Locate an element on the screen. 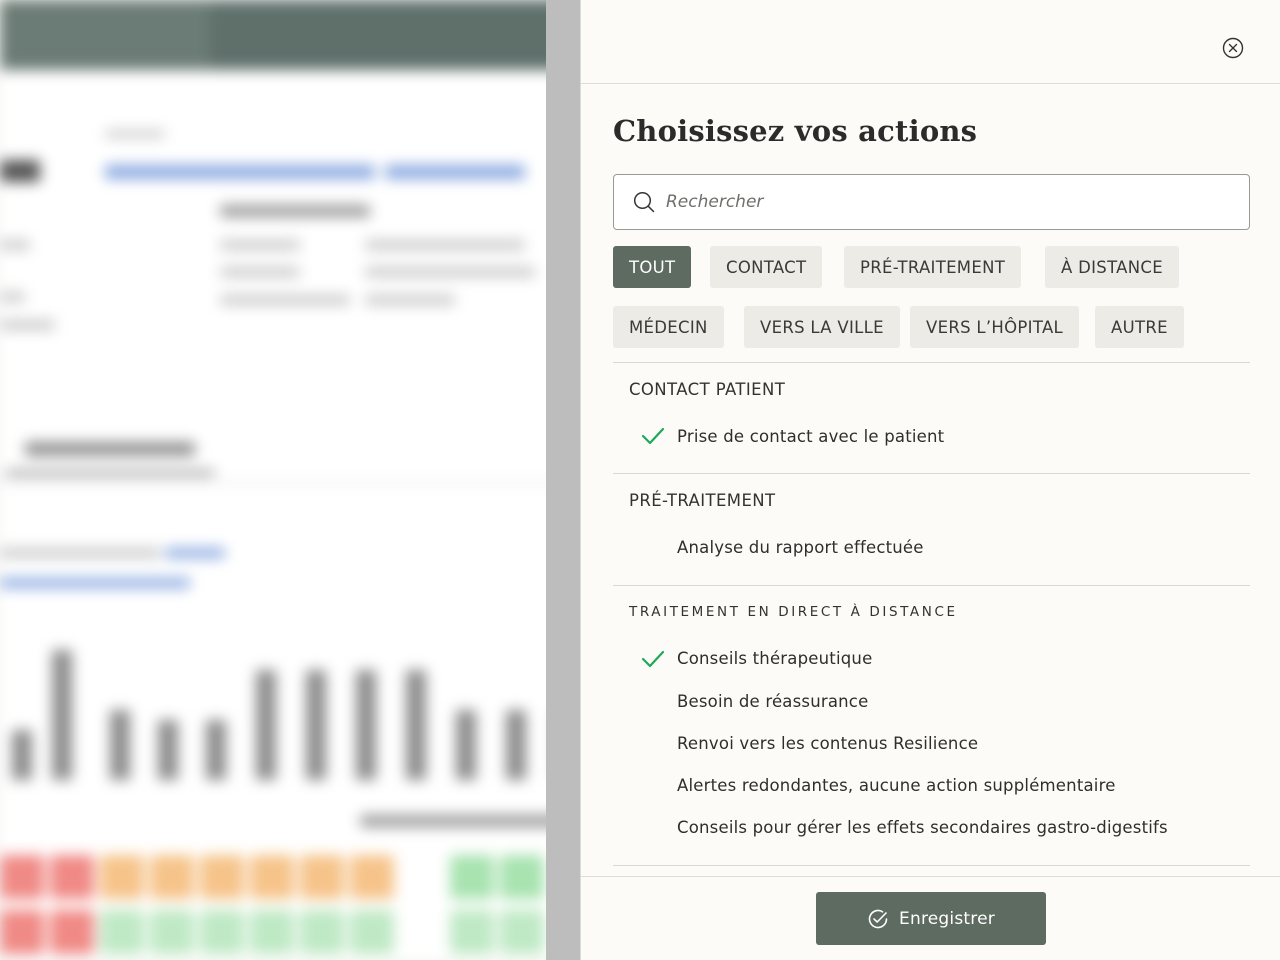  filter-chip-pre-traitement: PRÉ-TRAITEMENT is located at coordinates (933, 267).